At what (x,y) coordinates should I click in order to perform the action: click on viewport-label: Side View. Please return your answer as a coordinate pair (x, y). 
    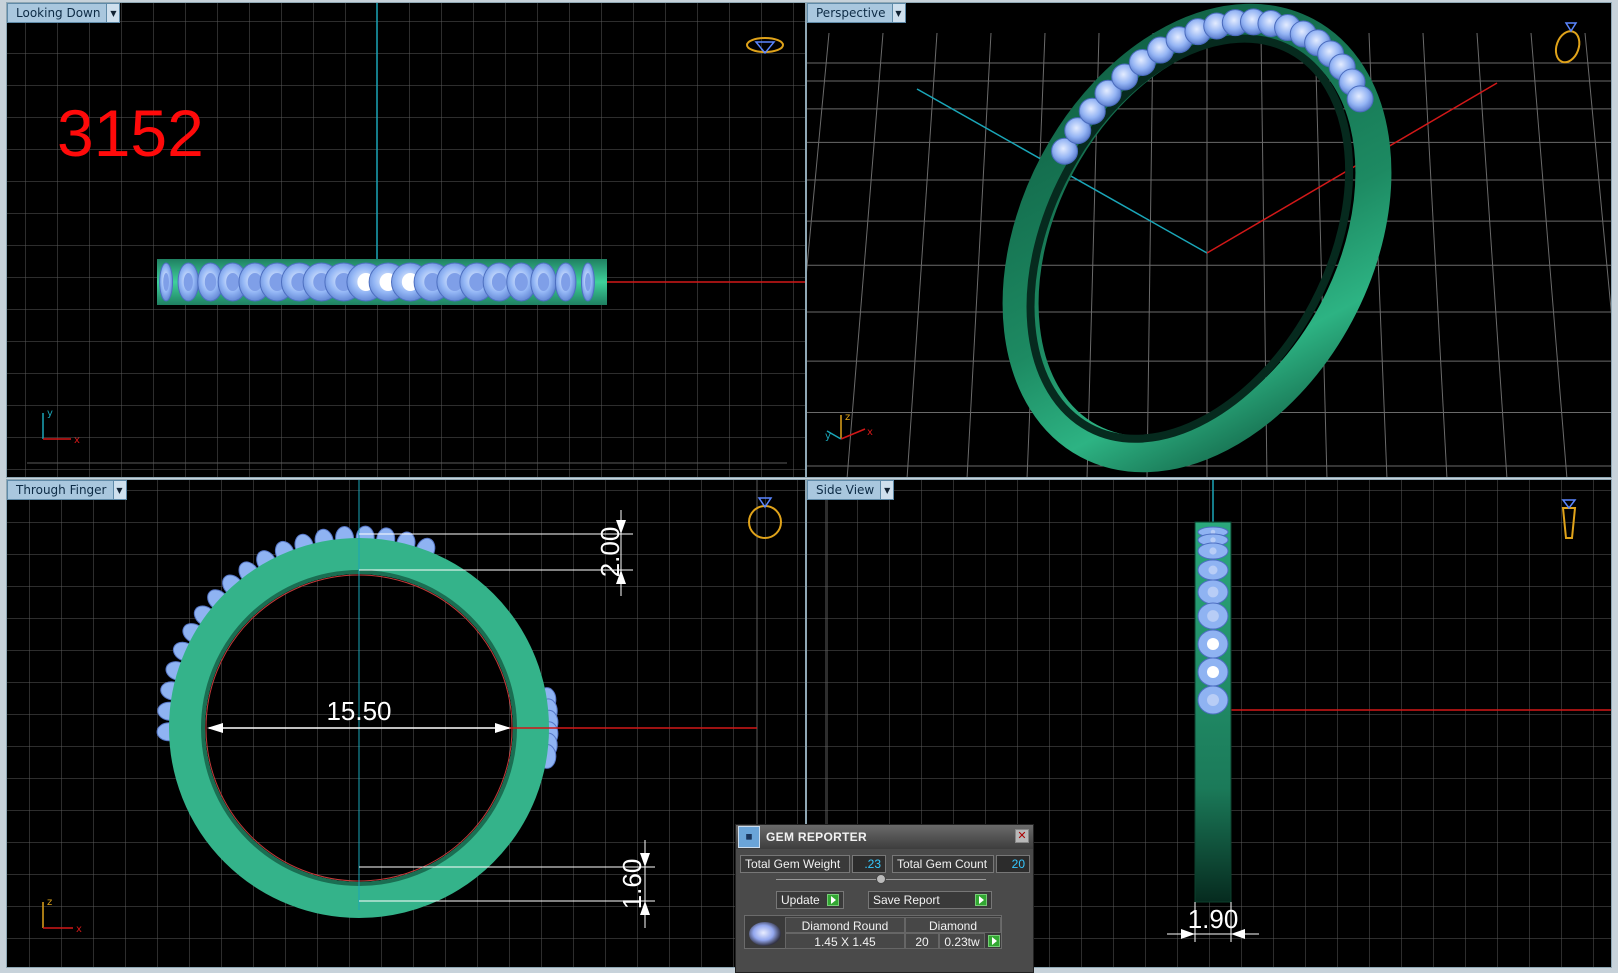
    Looking at the image, I should click on (845, 490).